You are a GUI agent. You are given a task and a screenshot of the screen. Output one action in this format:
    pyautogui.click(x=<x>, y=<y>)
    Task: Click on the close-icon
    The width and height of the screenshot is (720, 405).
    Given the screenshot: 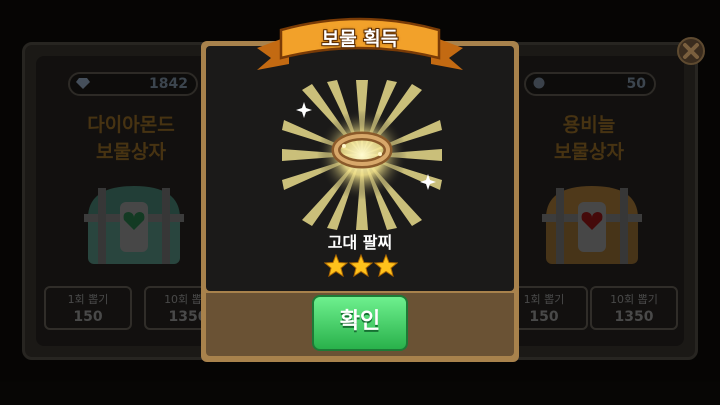 What is the action you would take?
    pyautogui.click(x=691, y=51)
    